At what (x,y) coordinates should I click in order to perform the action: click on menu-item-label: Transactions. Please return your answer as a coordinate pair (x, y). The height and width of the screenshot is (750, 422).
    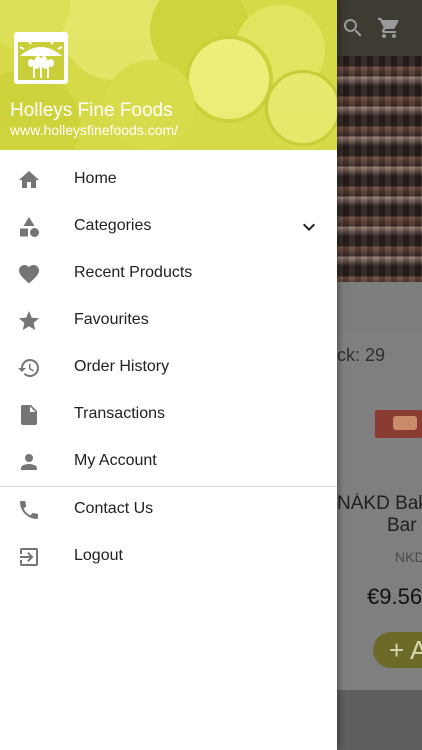
    Looking at the image, I should click on (119, 413).